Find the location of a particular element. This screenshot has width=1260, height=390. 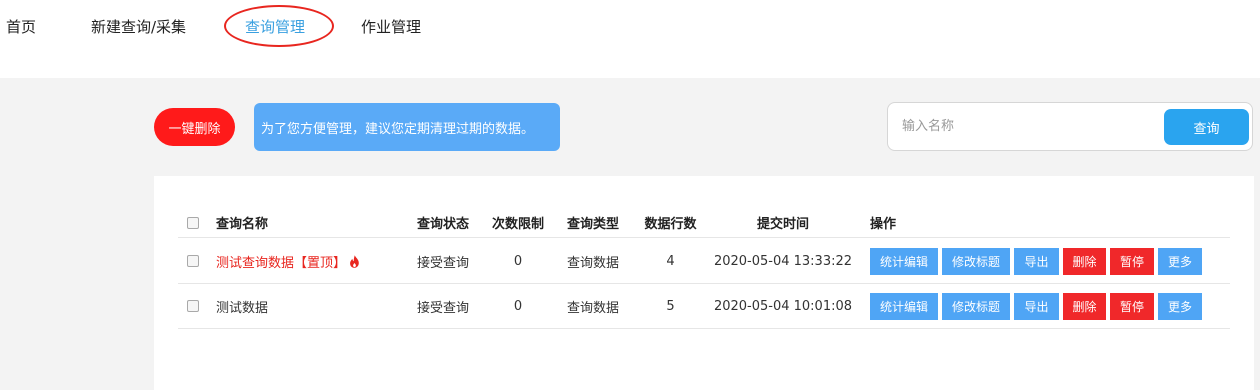

search-button: 查询 is located at coordinates (1206, 127).